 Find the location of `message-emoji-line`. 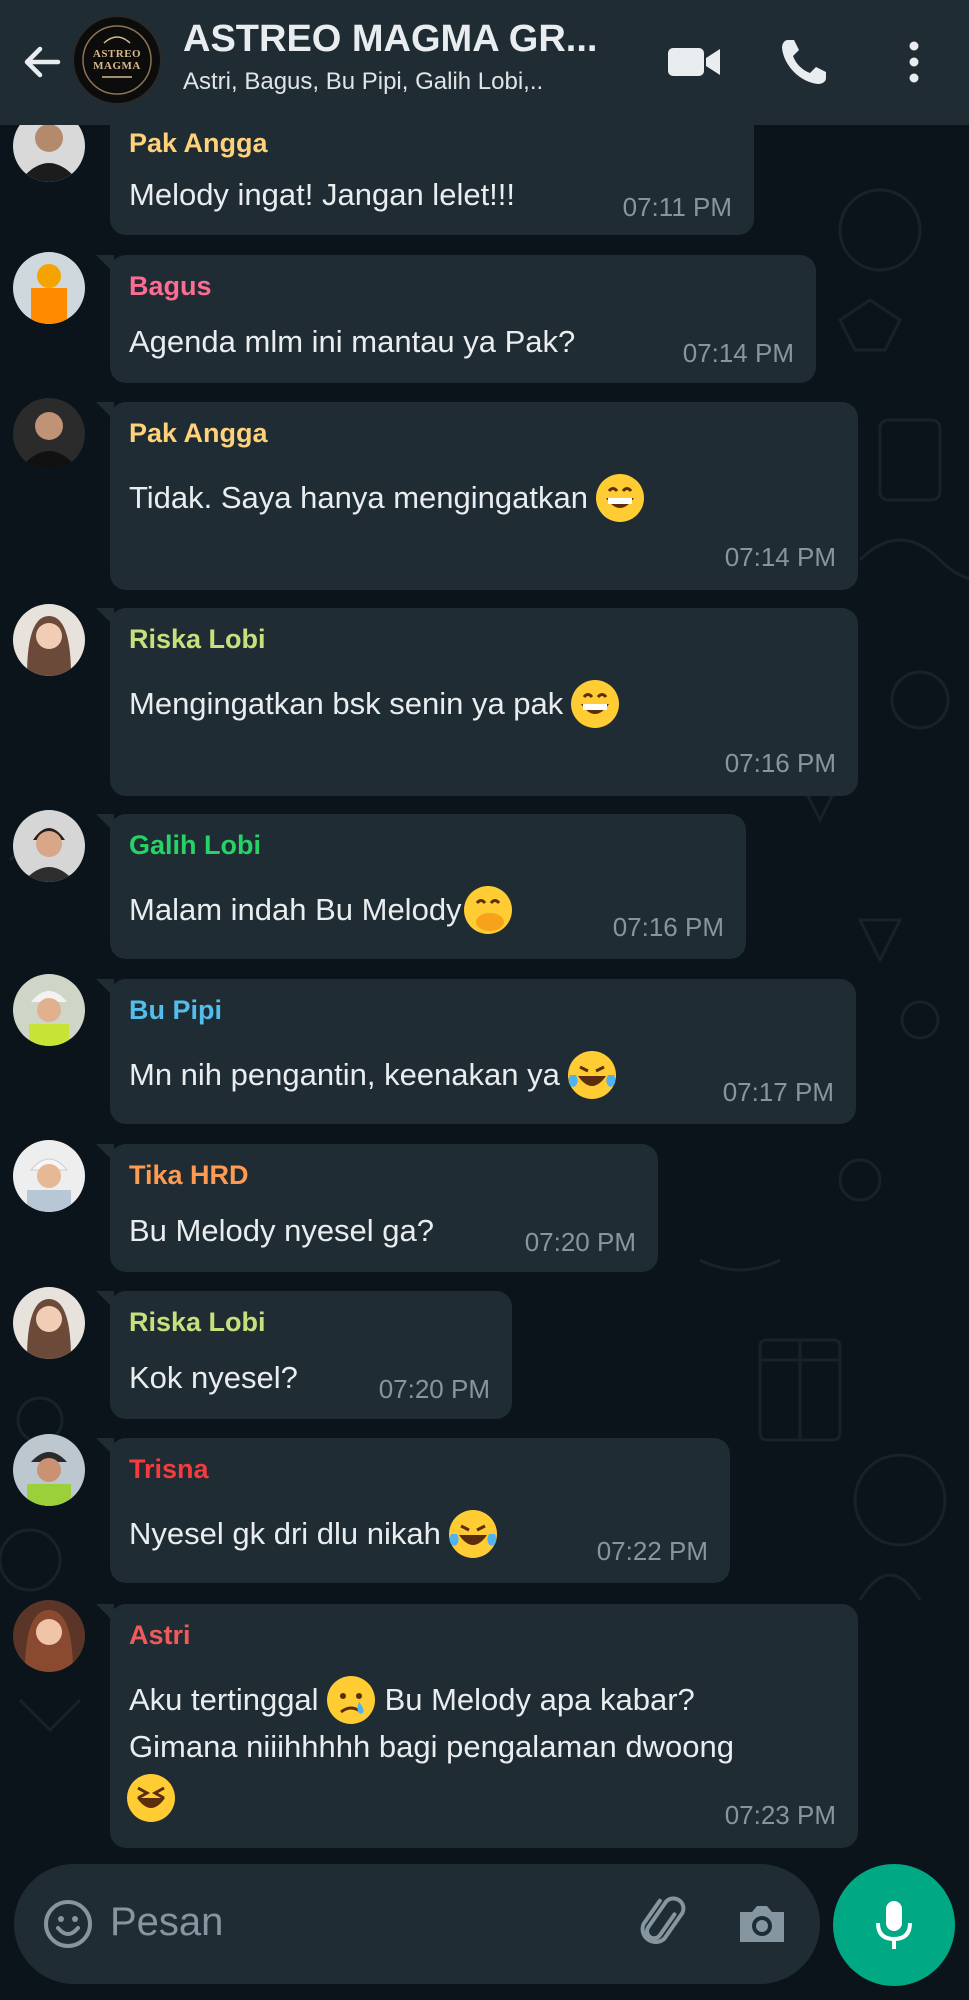

message-emoji-line is located at coordinates (151, 1800).